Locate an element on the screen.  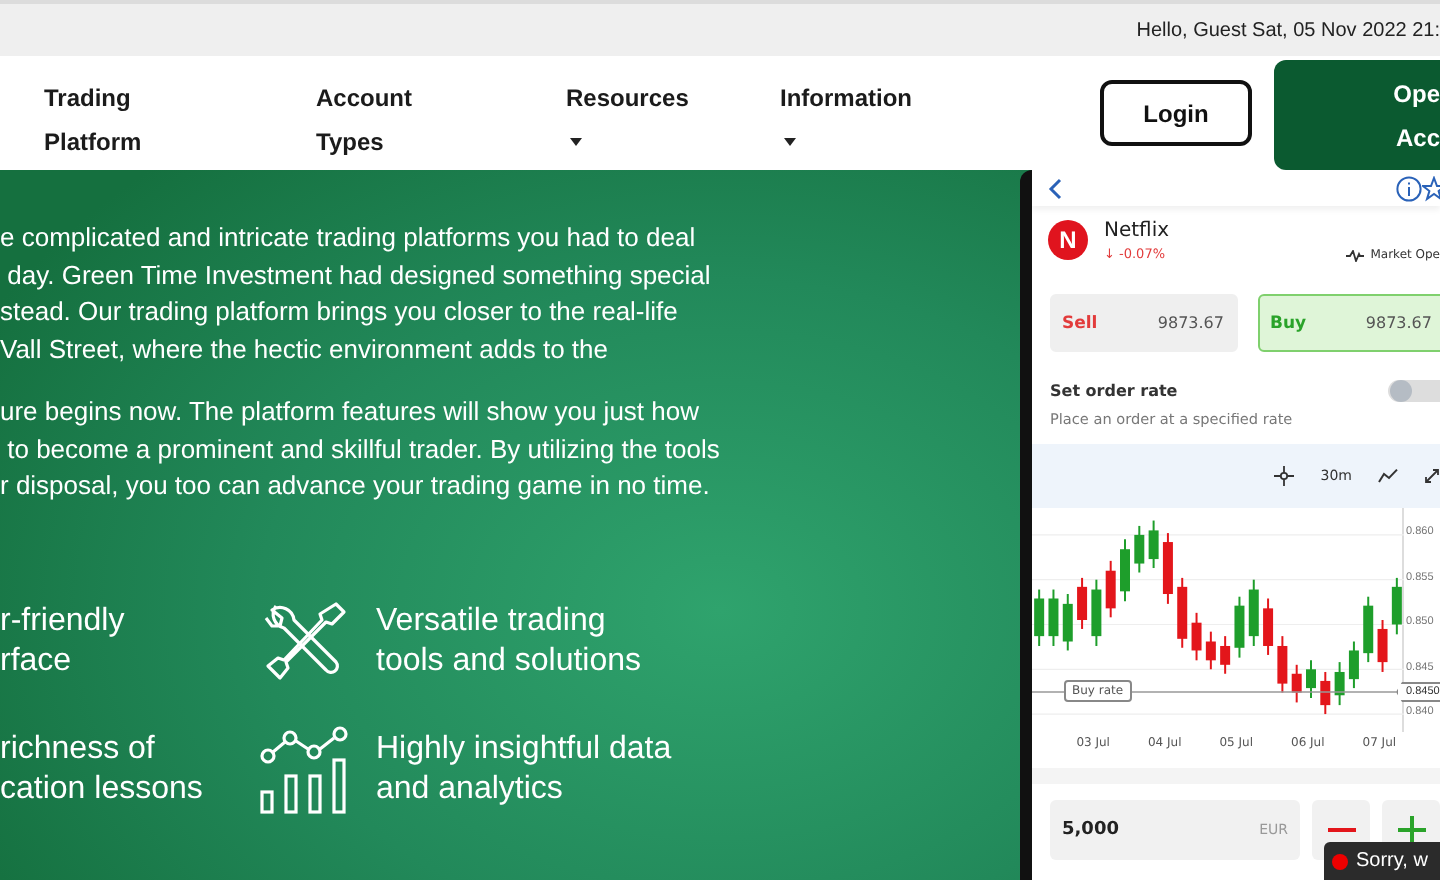
buy-price-button: Buy 9873.67 is located at coordinates (1349, 323).